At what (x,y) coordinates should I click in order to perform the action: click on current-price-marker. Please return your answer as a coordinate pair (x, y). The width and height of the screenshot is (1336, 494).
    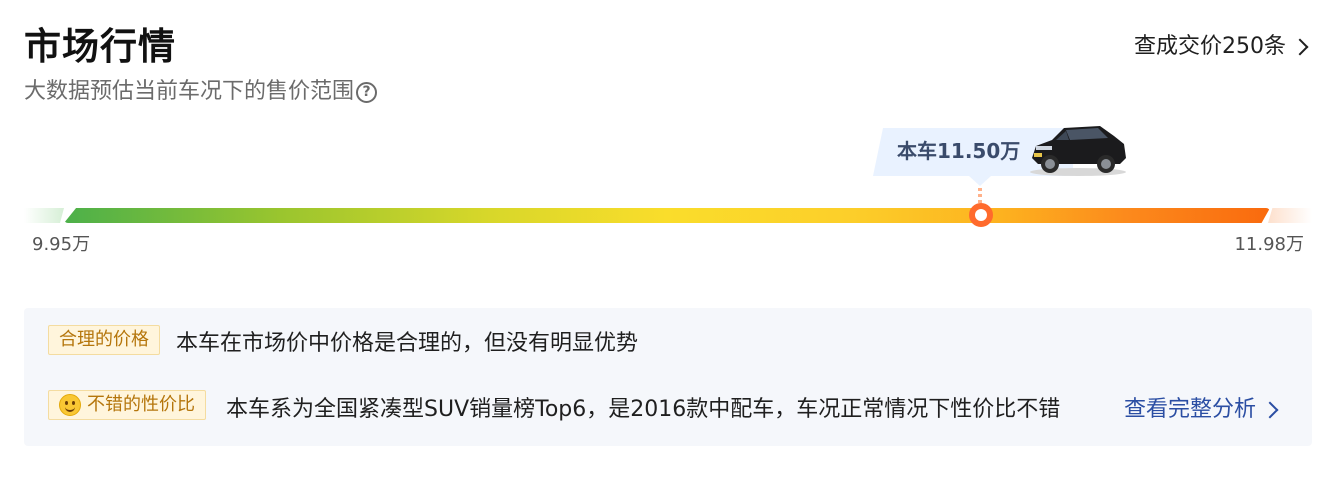
    Looking at the image, I should click on (981, 215).